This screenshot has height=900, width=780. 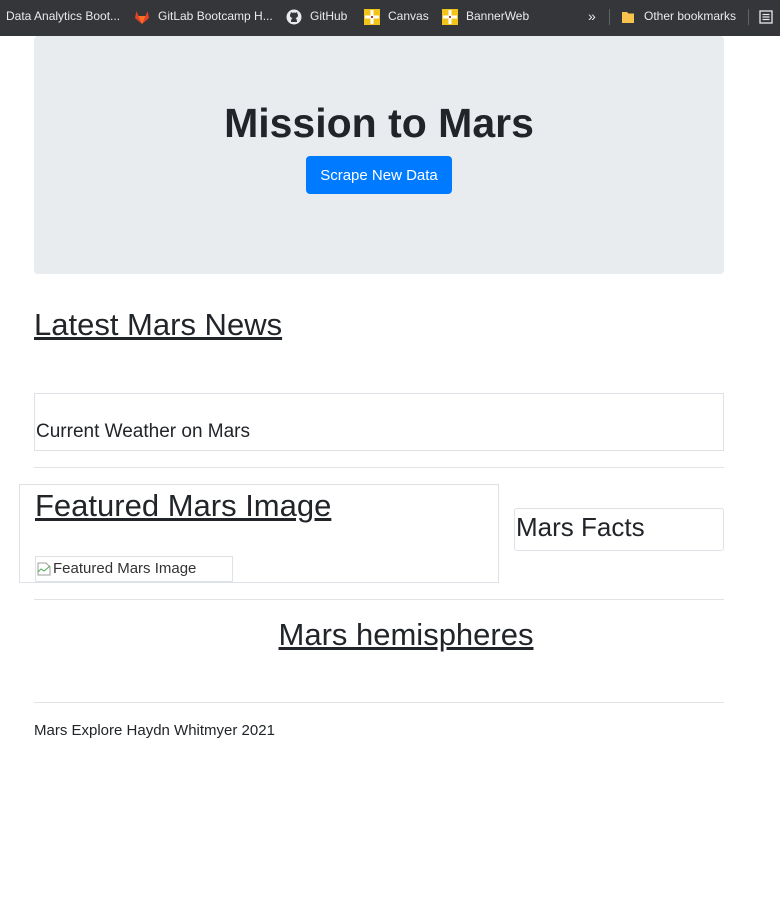 I want to click on bookmark-label: BannerWeb, so click(x=498, y=16).